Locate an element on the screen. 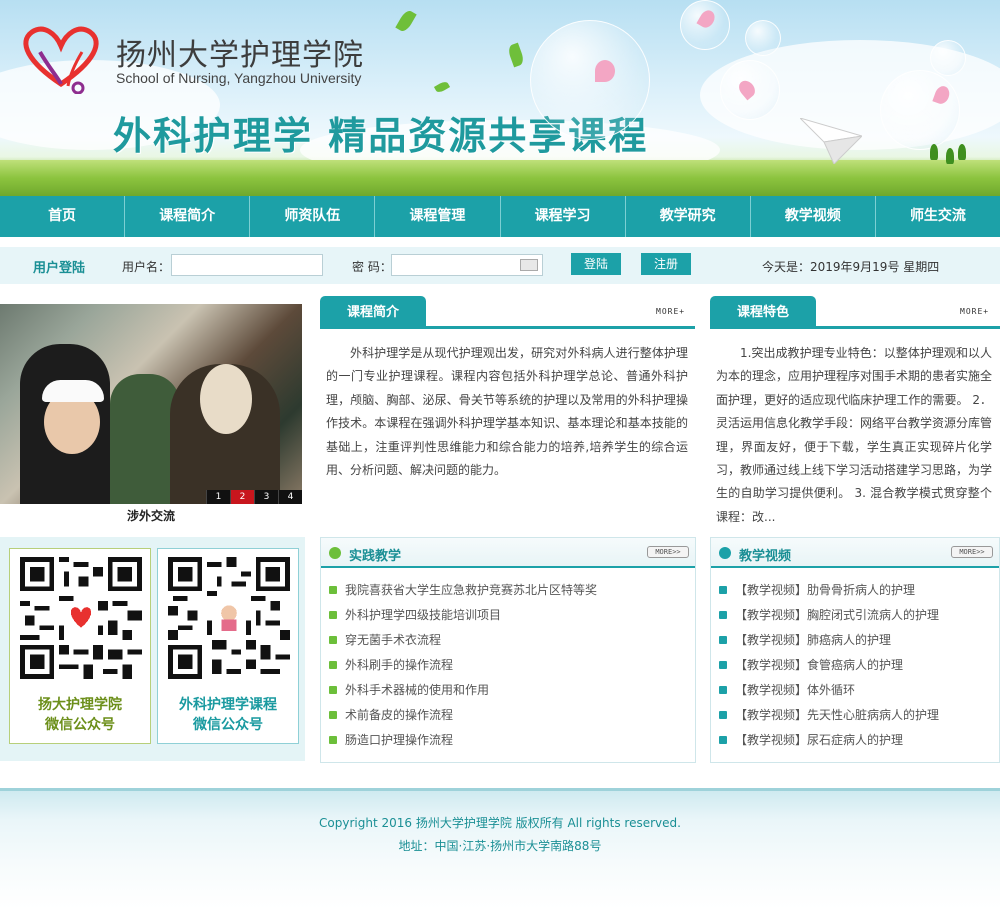 The height and width of the screenshot is (909, 1000). paper-plane-icon is located at coordinates (831, 141).